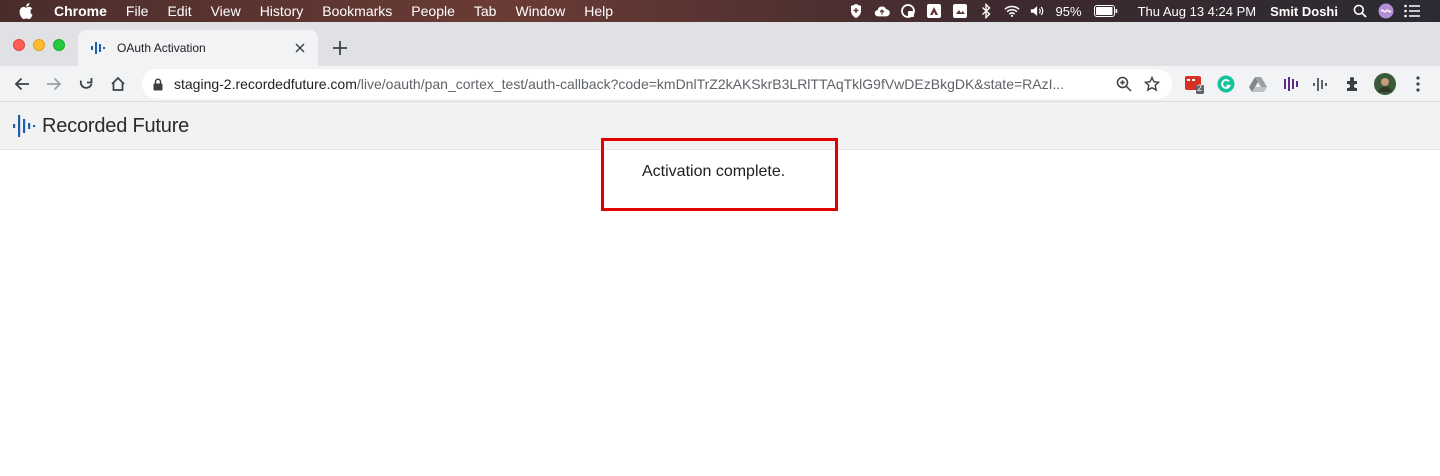  What do you see at coordinates (720, 44) in the screenshot?
I see `browser-tab-strip: OAuth Activation` at bounding box center [720, 44].